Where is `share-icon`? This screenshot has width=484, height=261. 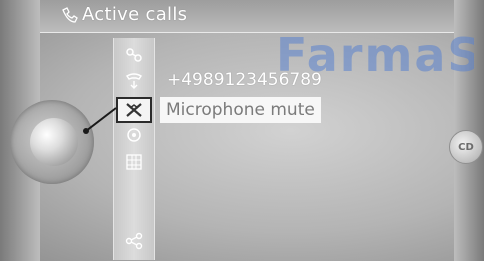
share-icon is located at coordinates (134, 241).